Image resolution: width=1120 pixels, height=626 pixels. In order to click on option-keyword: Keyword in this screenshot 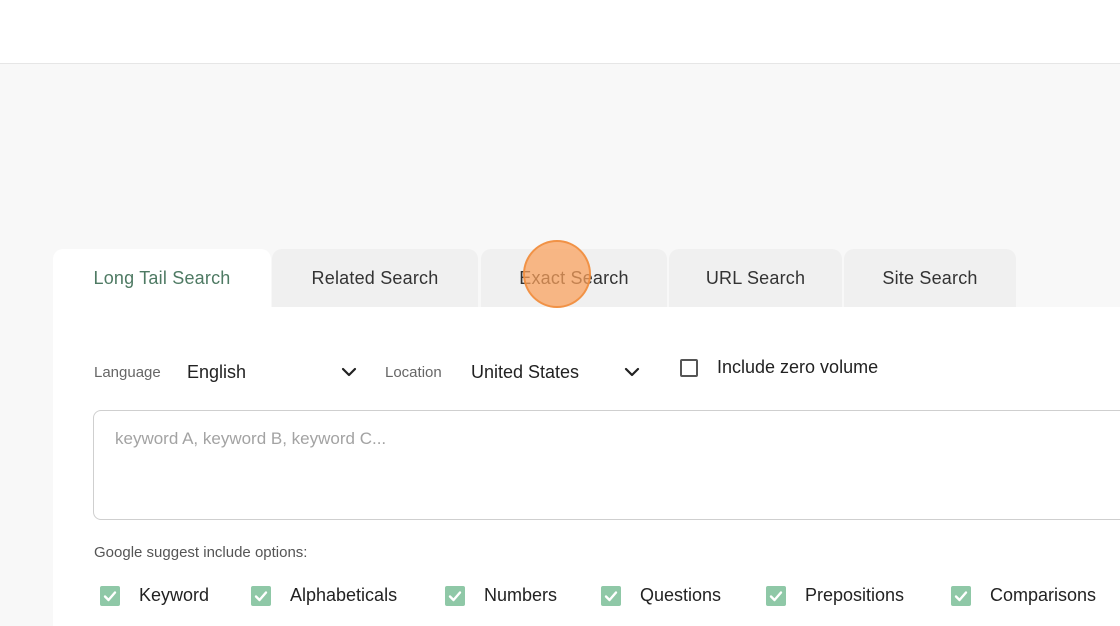, I will do `click(154, 595)`.